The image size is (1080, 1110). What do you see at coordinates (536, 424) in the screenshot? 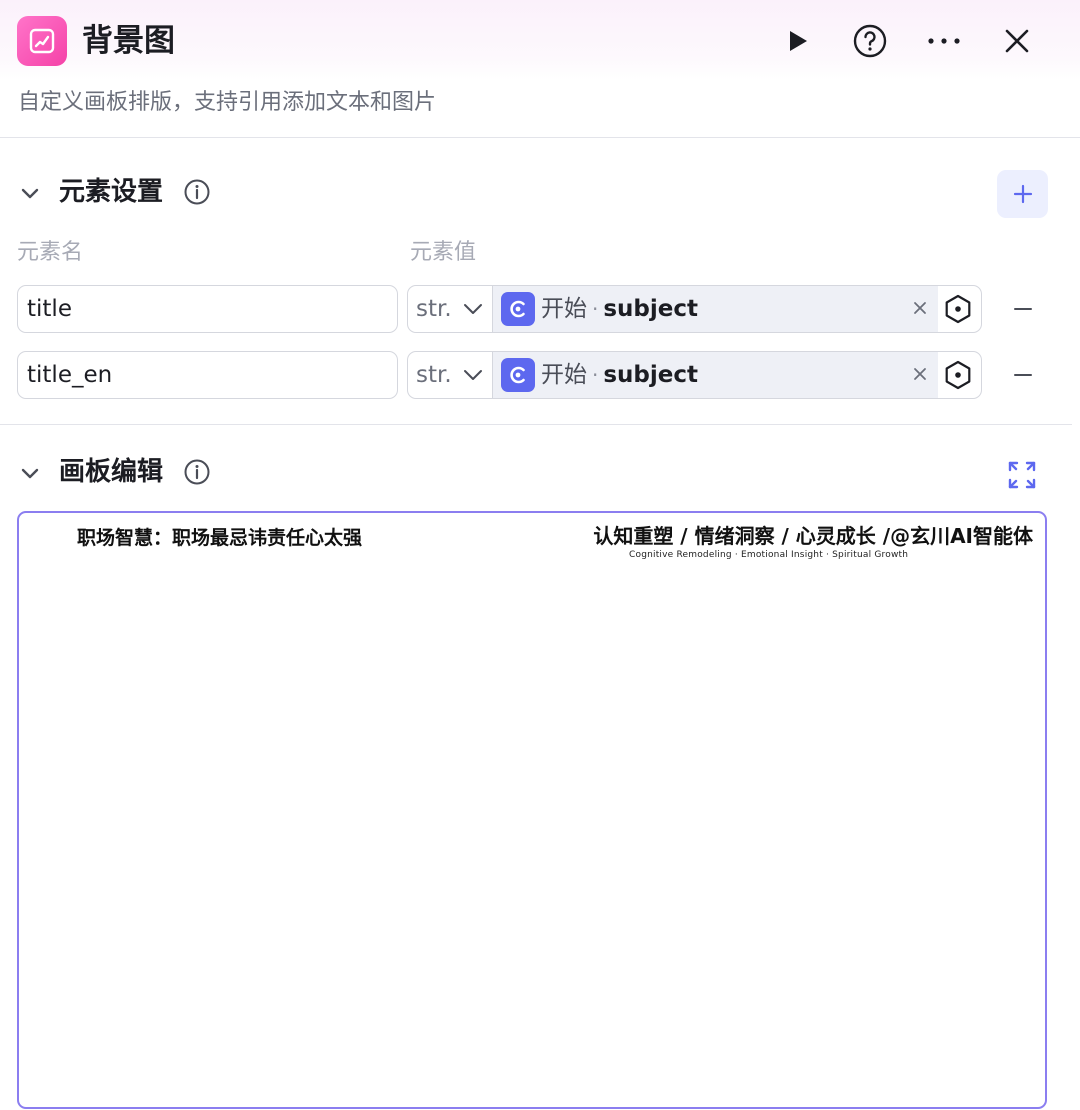
I see `section-divider` at bounding box center [536, 424].